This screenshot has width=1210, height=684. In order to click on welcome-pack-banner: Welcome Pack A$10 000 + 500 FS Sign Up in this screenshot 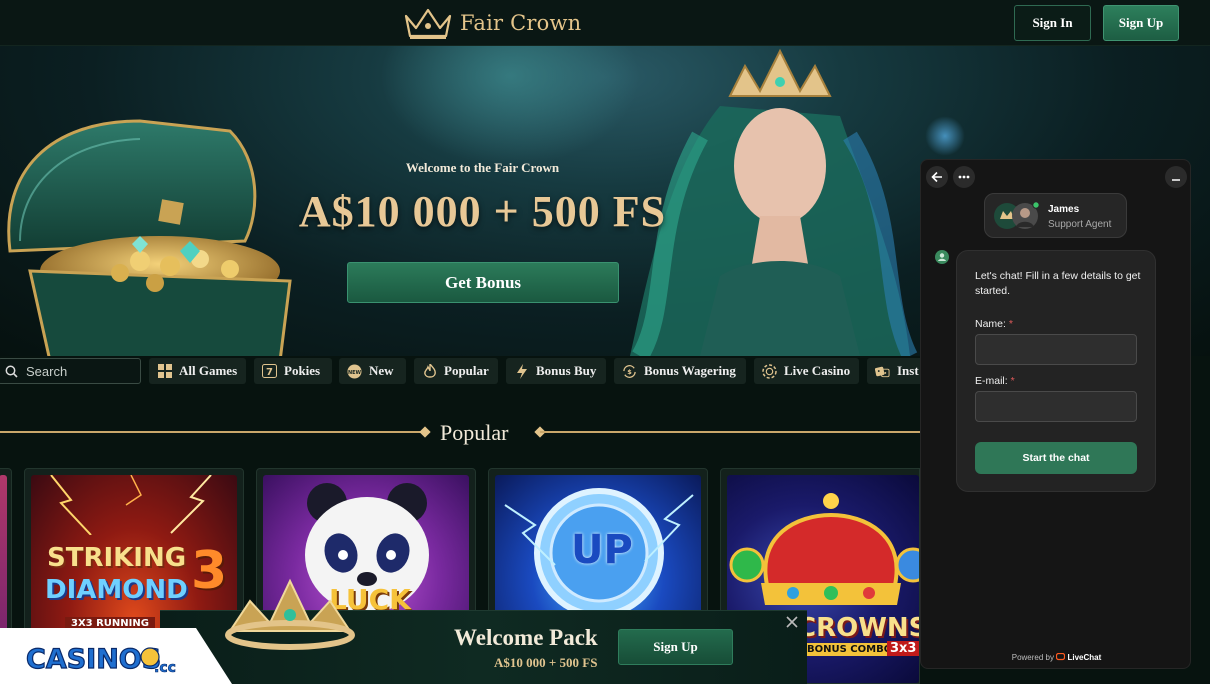, I will do `click(483, 631)`.